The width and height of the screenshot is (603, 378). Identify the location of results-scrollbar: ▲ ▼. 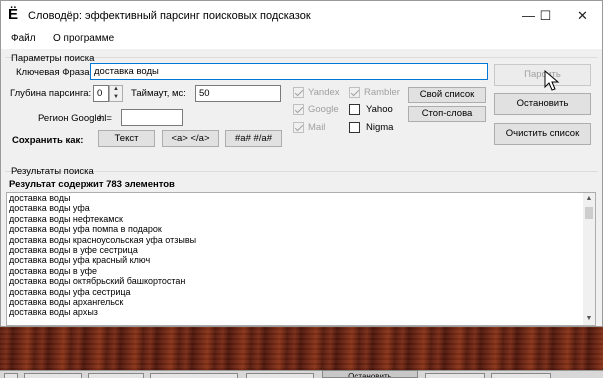
(589, 259).